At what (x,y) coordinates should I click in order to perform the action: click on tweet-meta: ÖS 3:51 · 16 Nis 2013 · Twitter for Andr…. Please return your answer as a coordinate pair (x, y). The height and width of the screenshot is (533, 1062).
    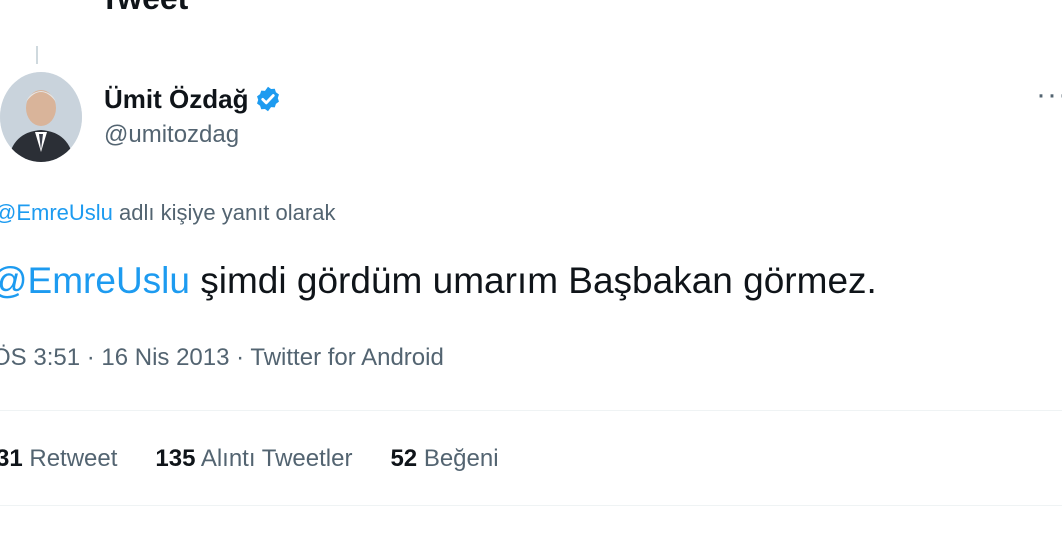
    Looking at the image, I should click on (222, 358).